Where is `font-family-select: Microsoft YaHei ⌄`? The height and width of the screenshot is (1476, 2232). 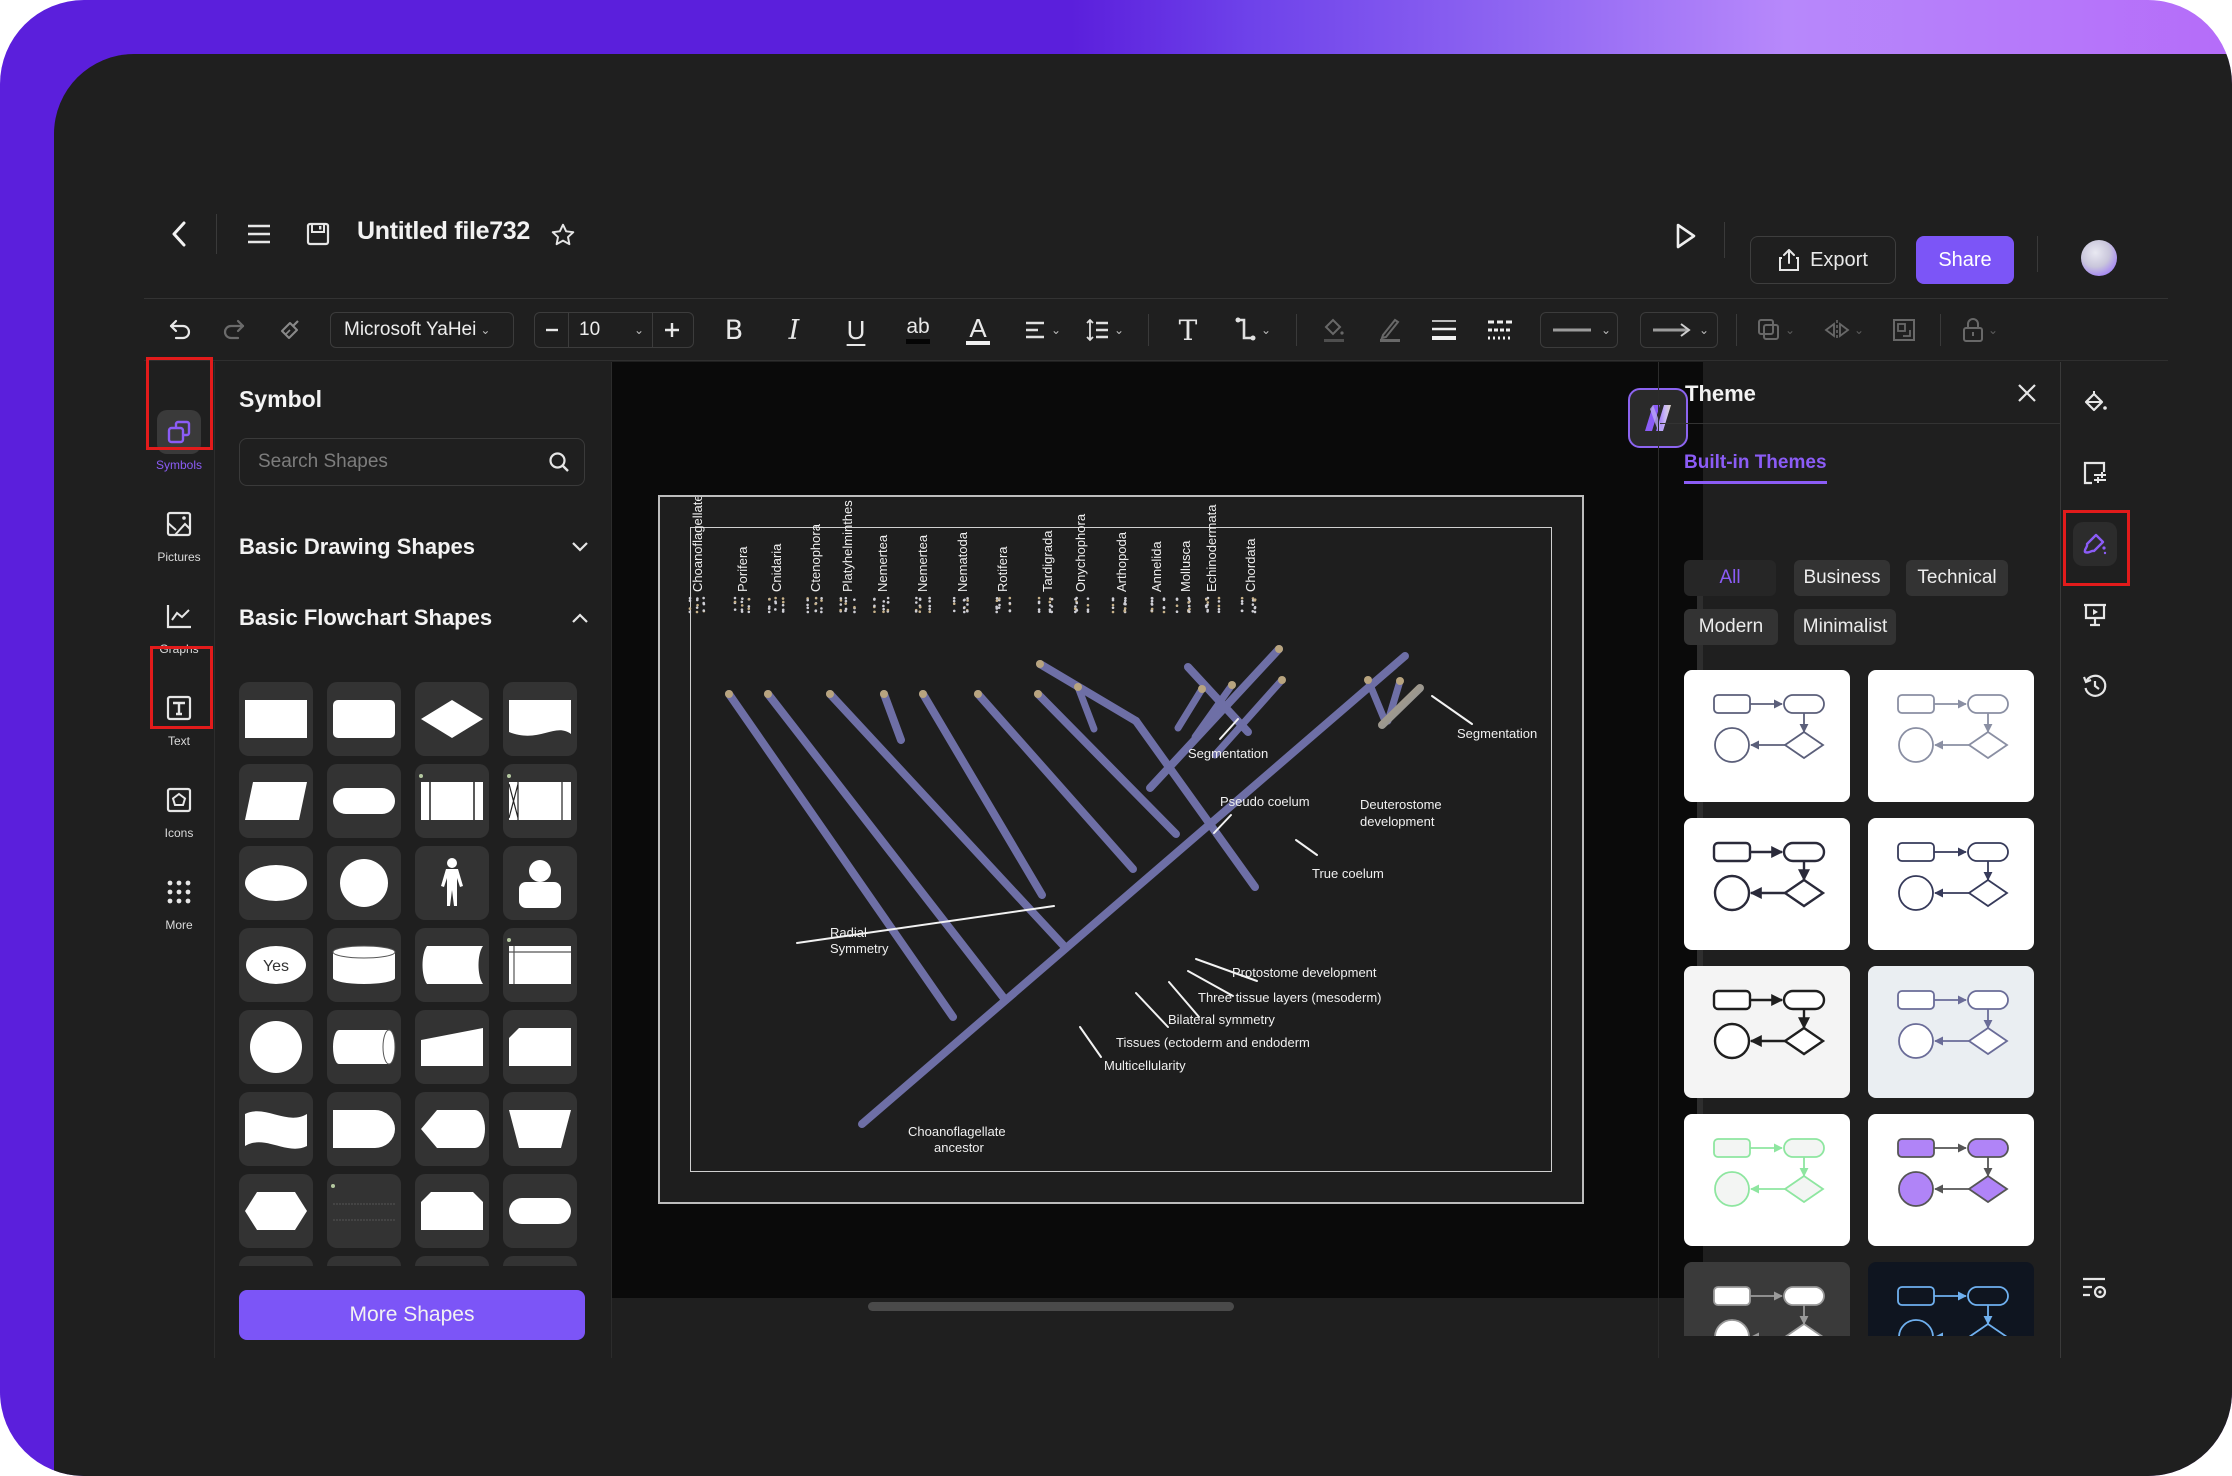
font-family-select: Microsoft YaHei ⌄ is located at coordinates (422, 330).